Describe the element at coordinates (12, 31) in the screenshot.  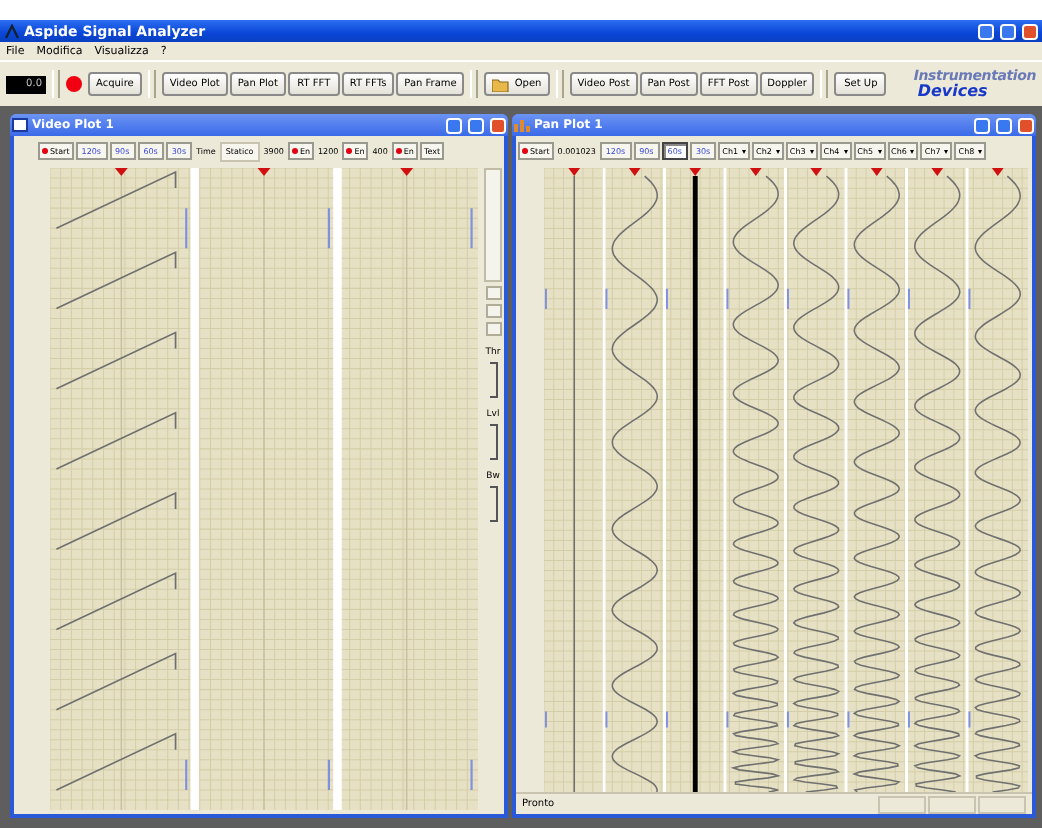
I see `app-icon` at that location.